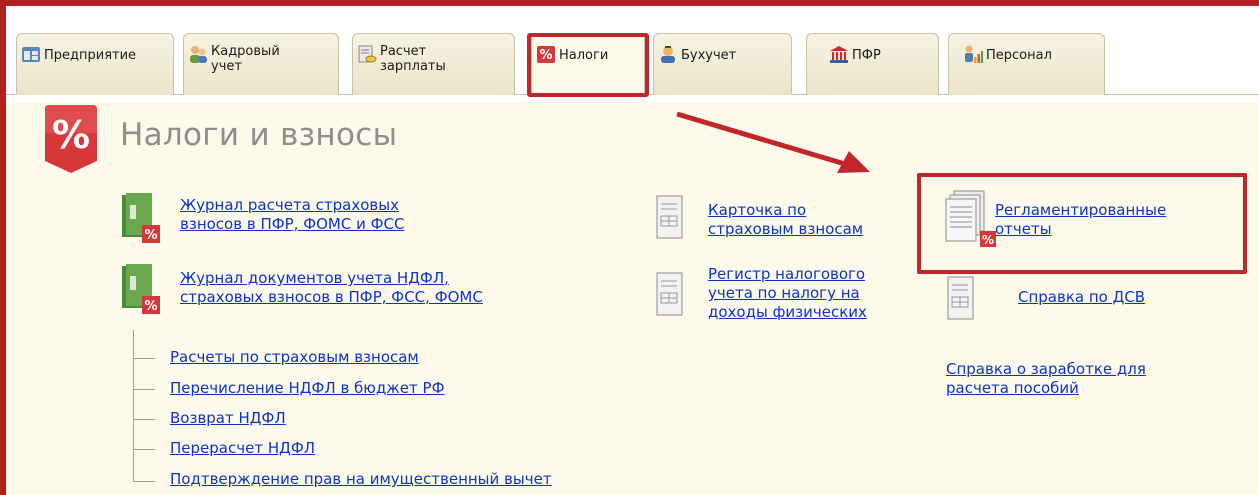 The height and width of the screenshot is (495, 1259). I want to click on tab-personnel-accounting: Кадровый учет, so click(261, 64).